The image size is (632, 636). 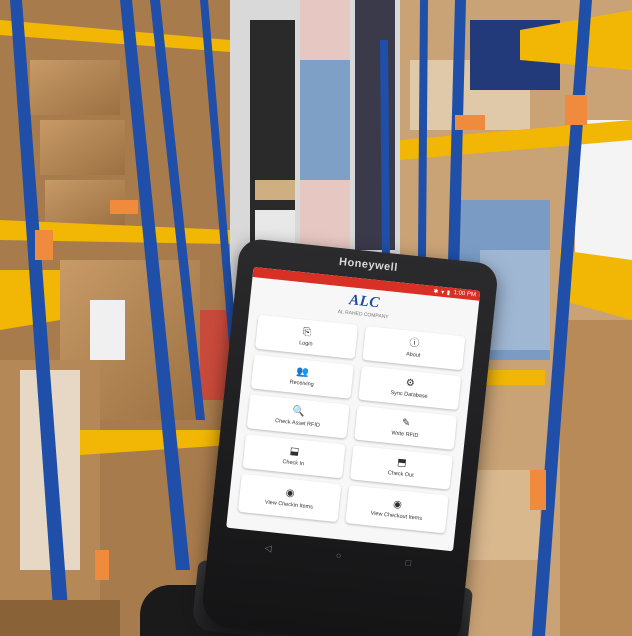 I want to click on menu-label: Check Asset RFID, so click(x=297, y=423).